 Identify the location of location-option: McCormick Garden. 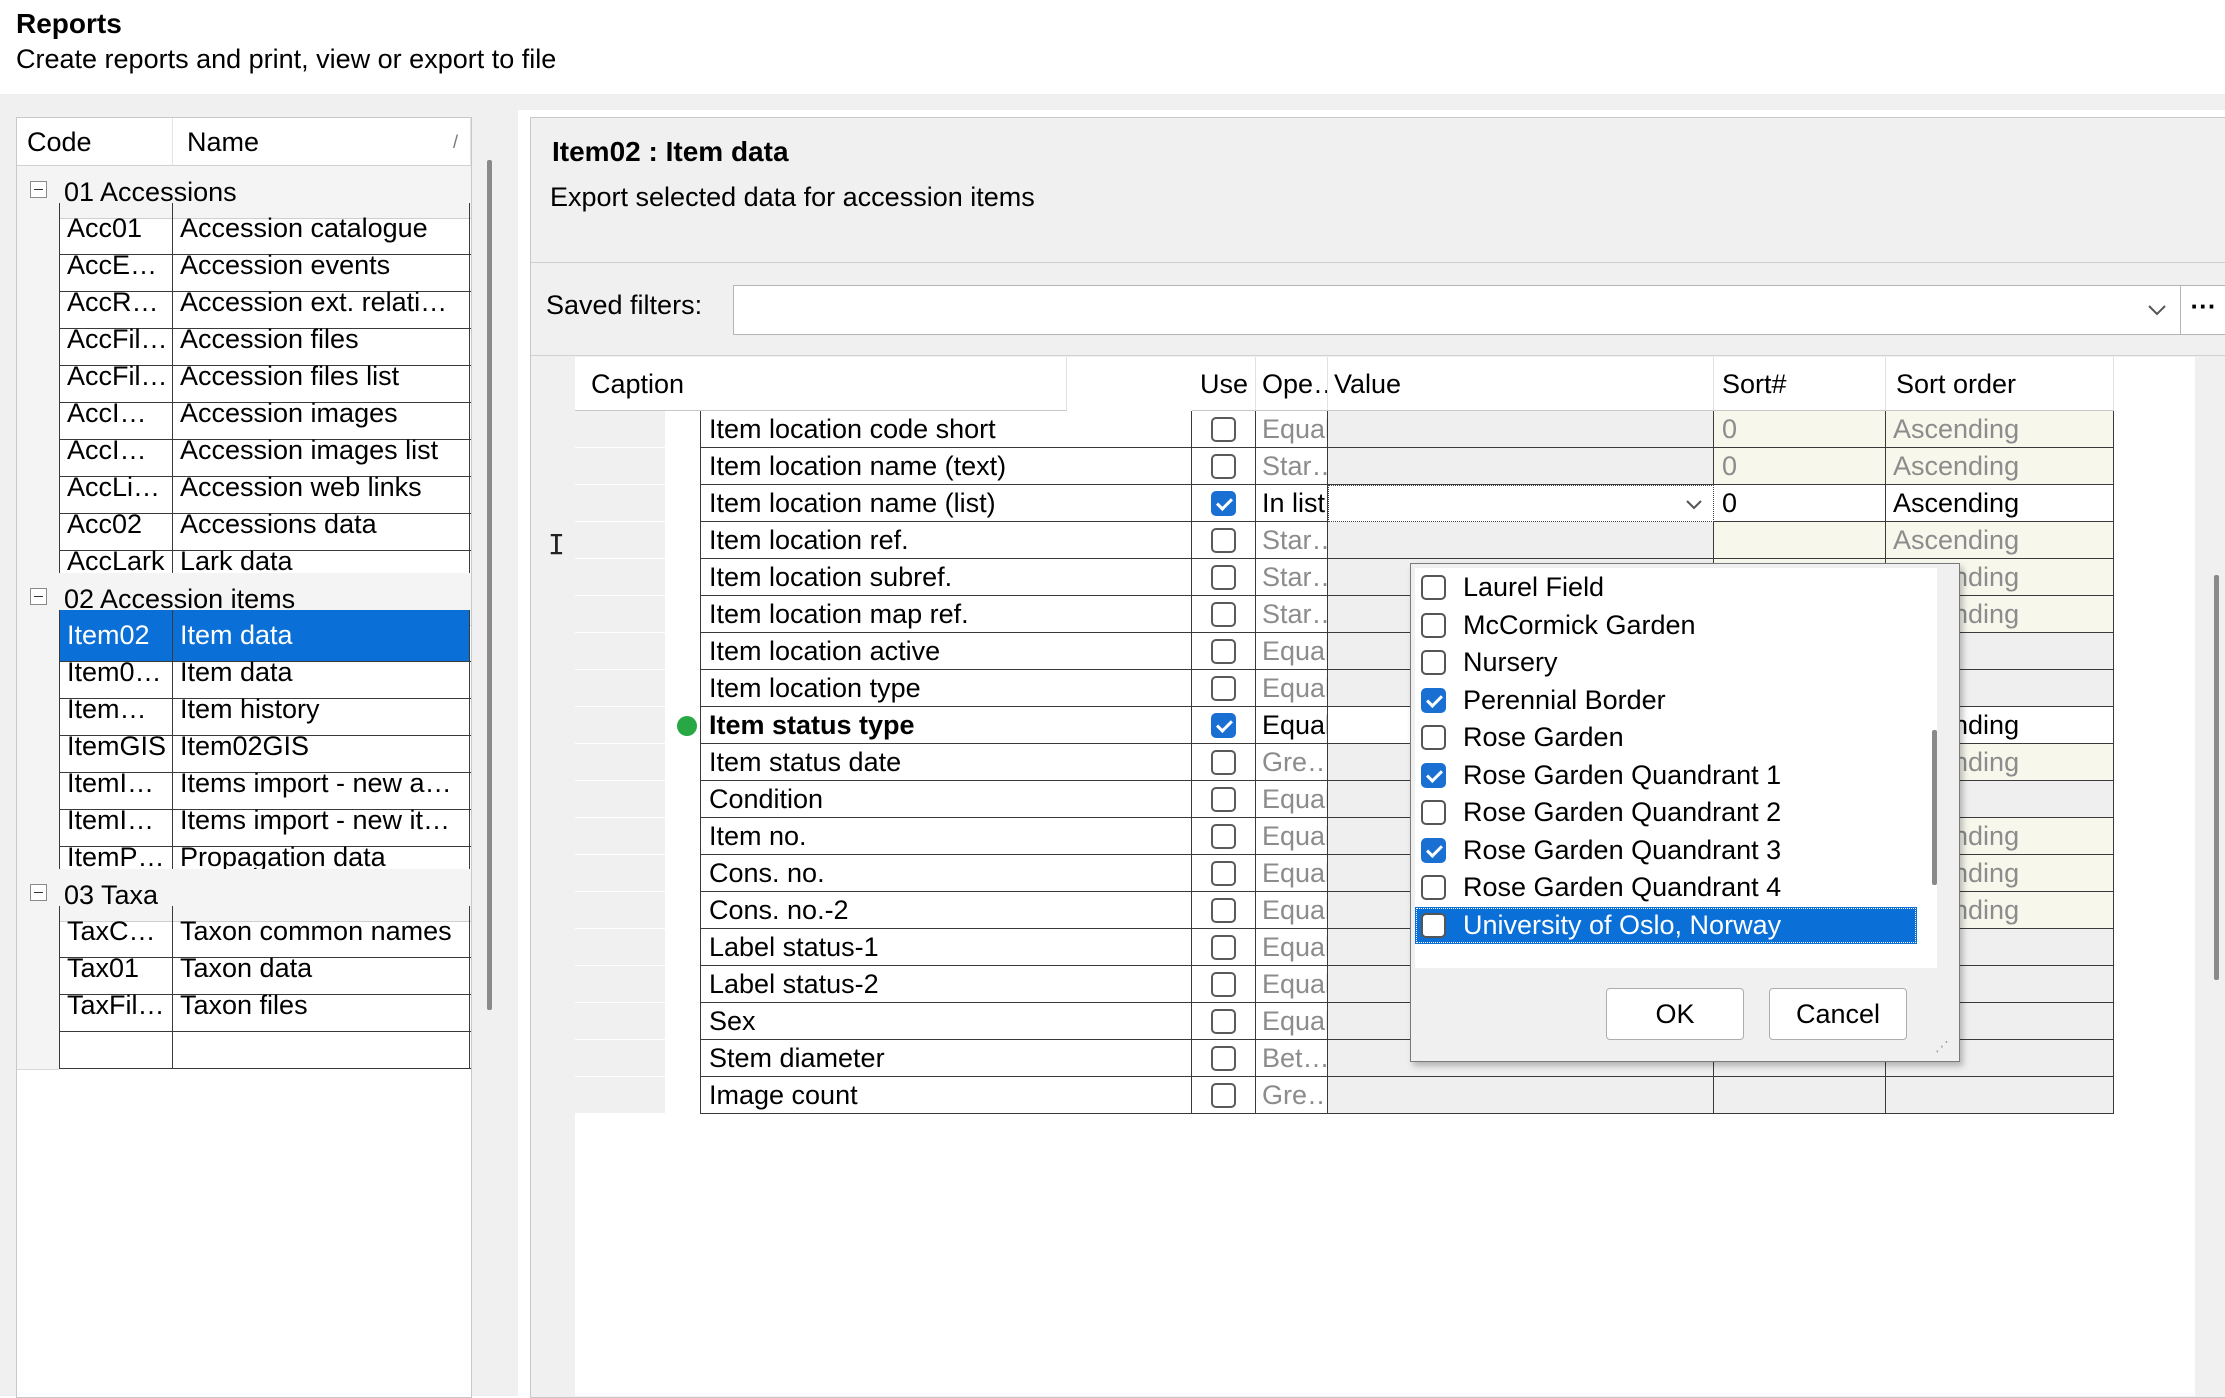
(1666, 625).